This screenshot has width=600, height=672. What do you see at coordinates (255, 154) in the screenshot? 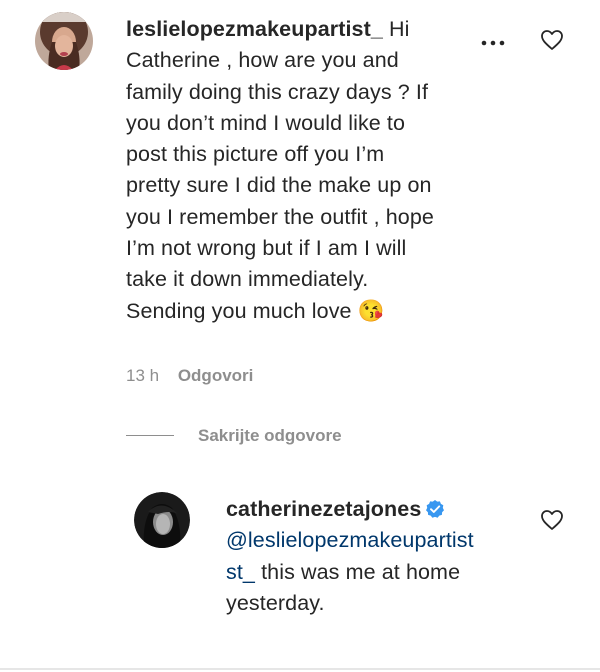
I see `comment-text-line: post this picture off you I’m` at bounding box center [255, 154].